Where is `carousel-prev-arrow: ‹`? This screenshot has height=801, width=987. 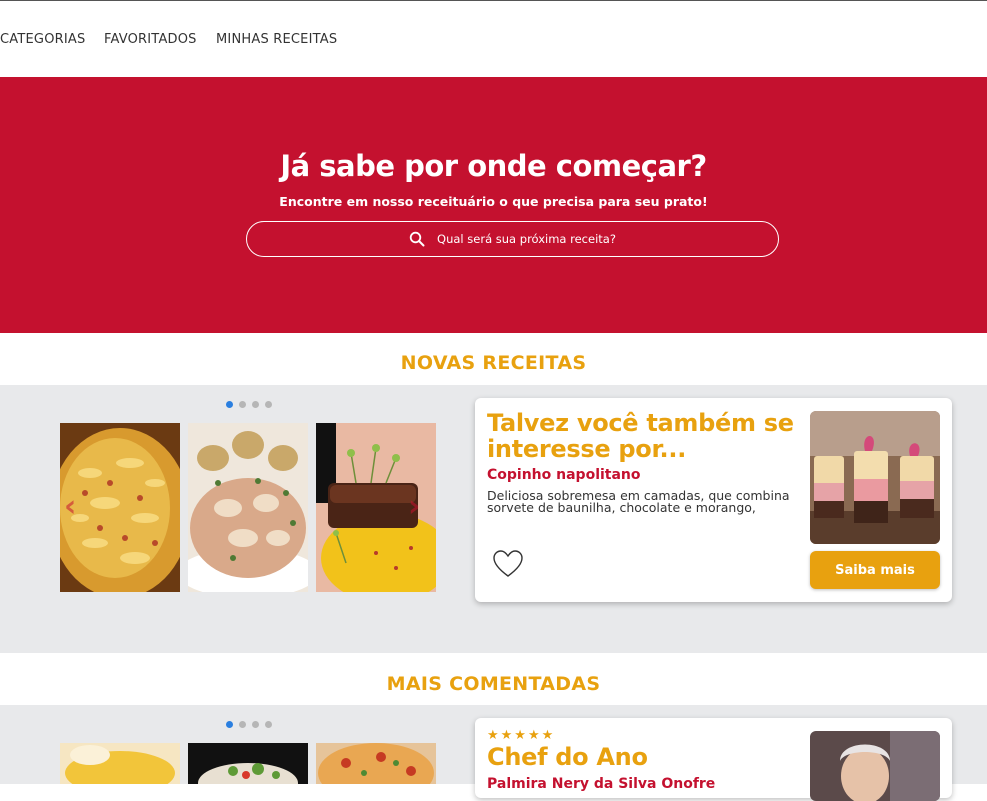
carousel-prev-arrow: ‹ is located at coordinates (70, 506).